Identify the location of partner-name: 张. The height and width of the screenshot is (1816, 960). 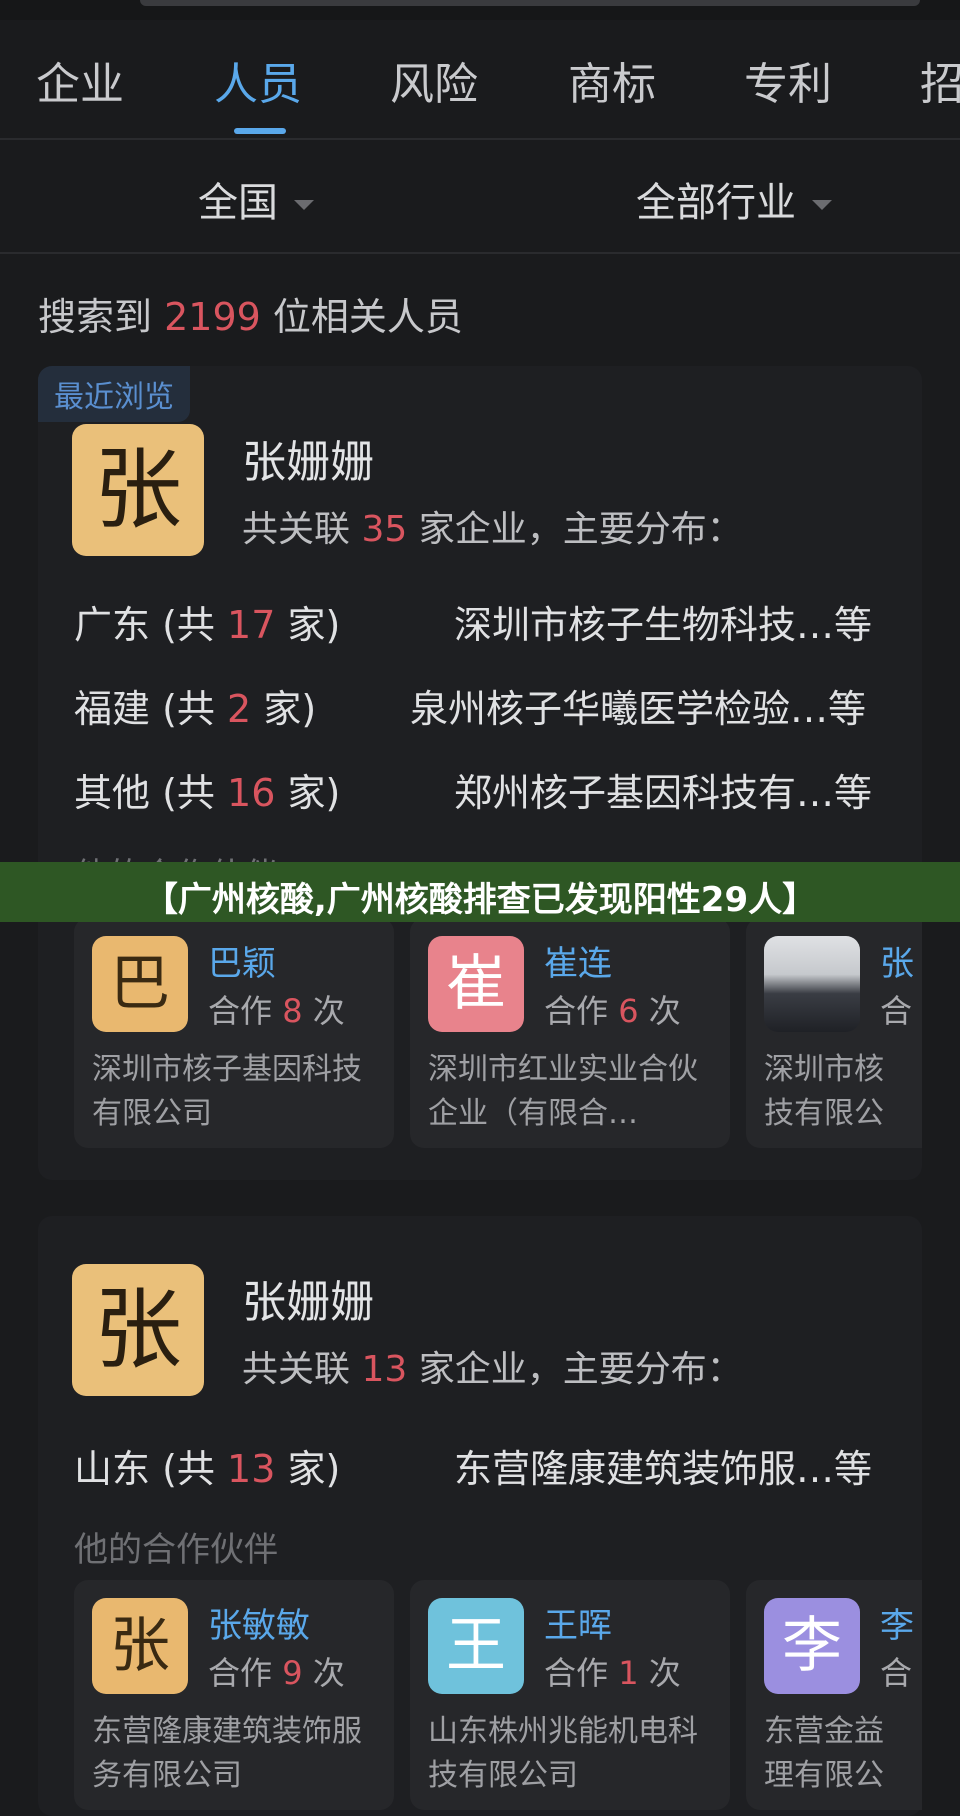
(897, 964).